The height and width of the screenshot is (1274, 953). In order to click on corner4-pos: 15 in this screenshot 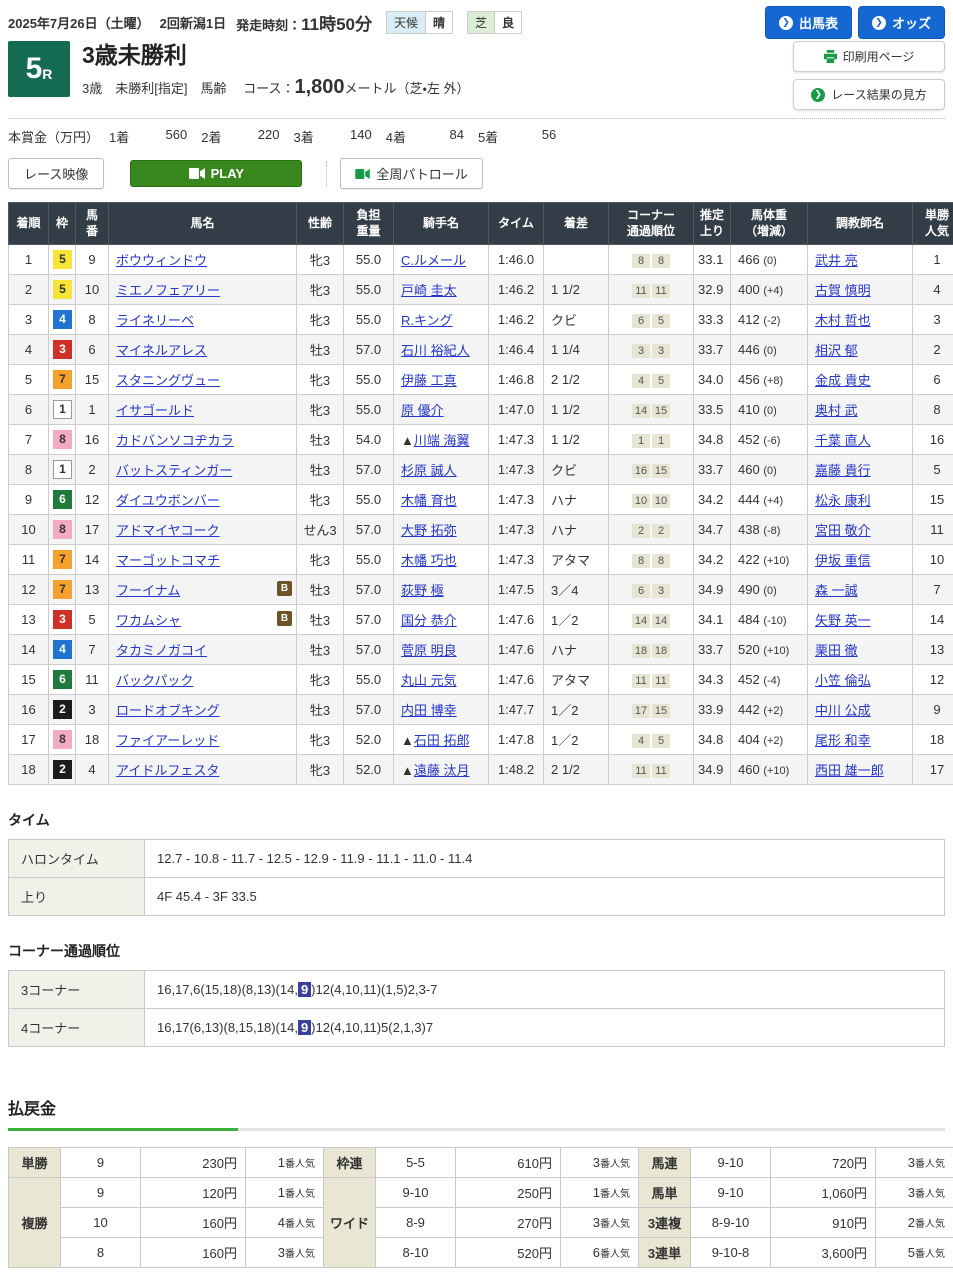, I will do `click(661, 711)`.